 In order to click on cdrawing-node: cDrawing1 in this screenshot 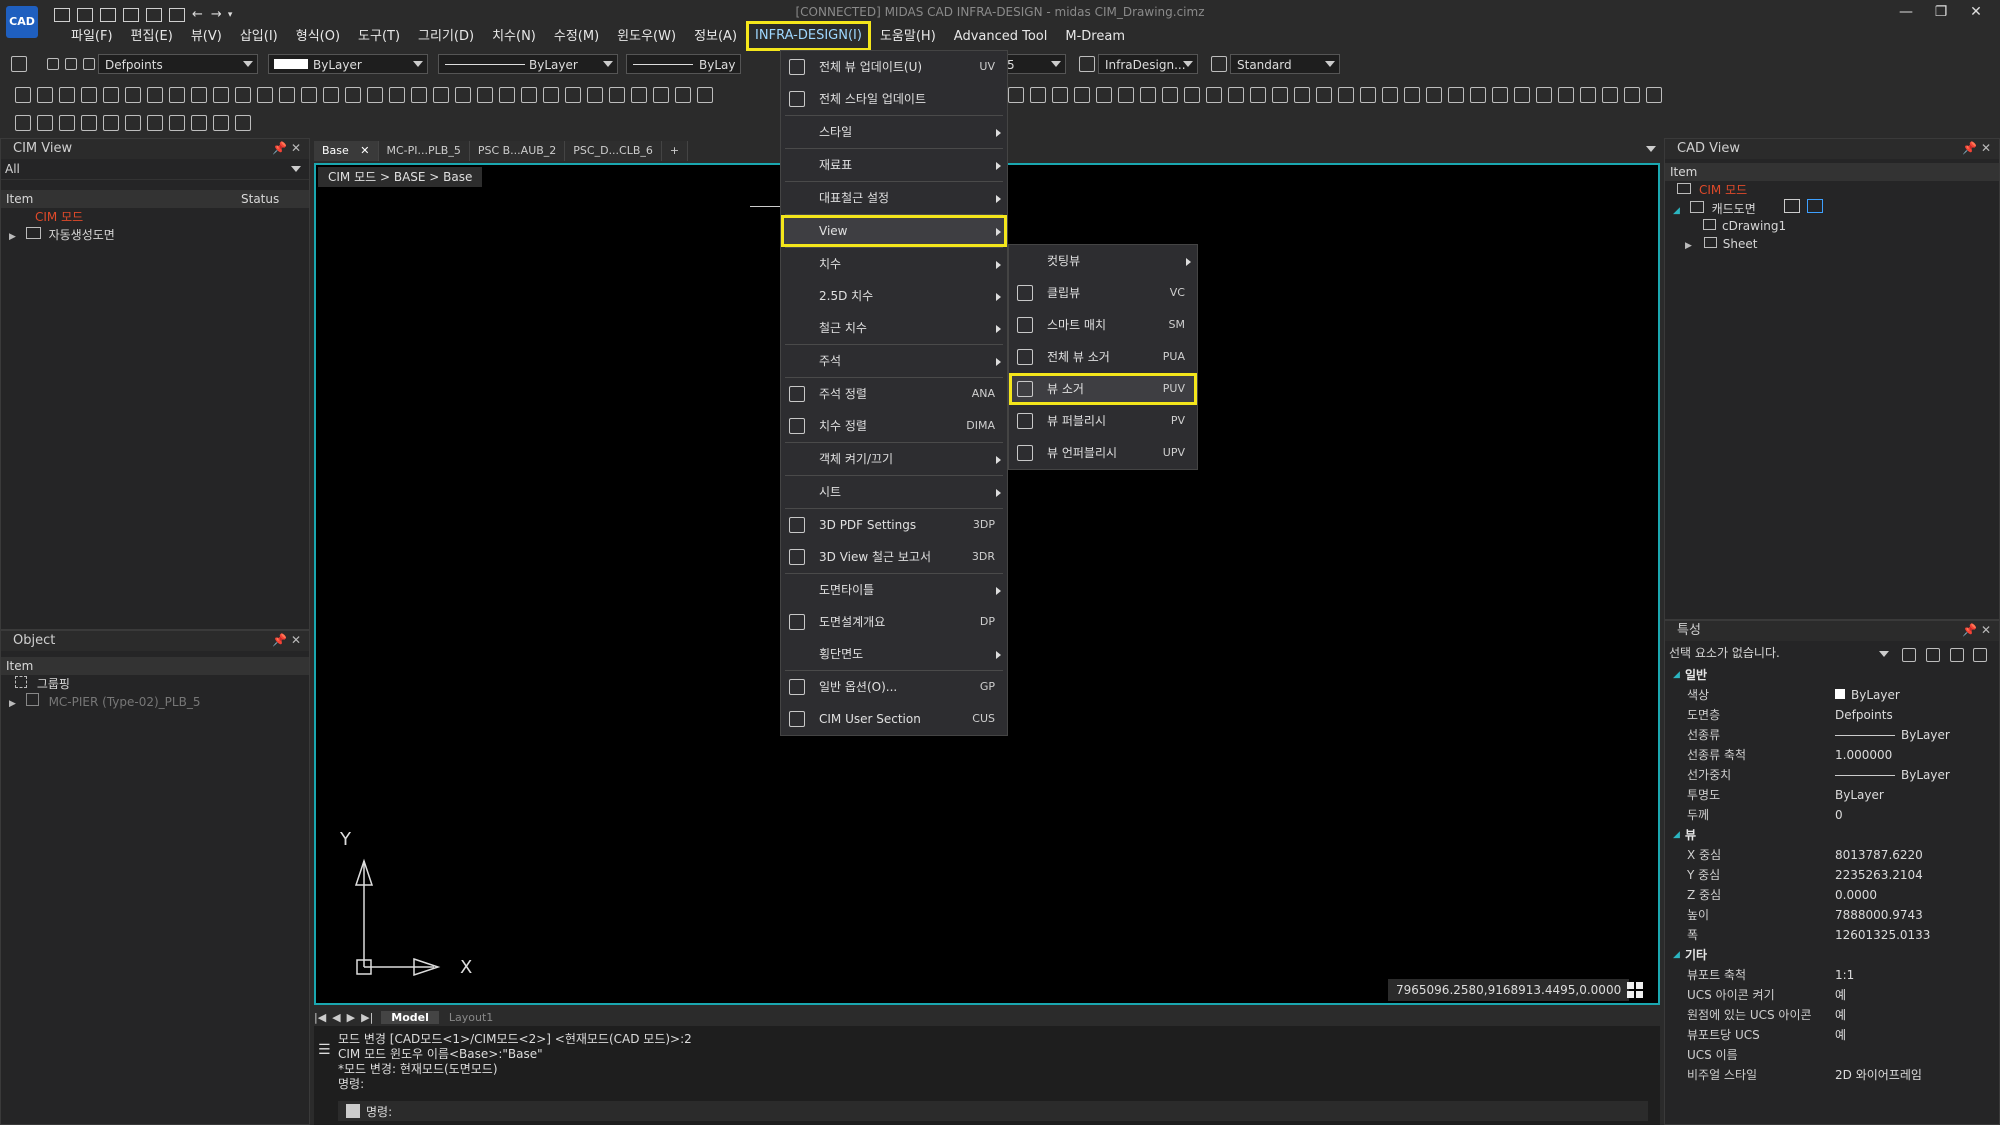, I will do `click(1832, 226)`.